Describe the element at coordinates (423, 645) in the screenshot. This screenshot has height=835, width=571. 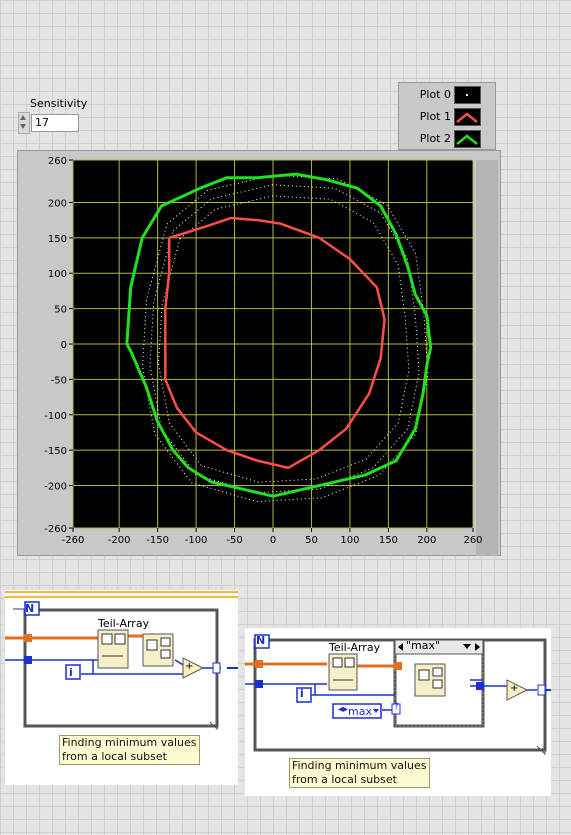
I see `case-selector-value: "max"` at that location.